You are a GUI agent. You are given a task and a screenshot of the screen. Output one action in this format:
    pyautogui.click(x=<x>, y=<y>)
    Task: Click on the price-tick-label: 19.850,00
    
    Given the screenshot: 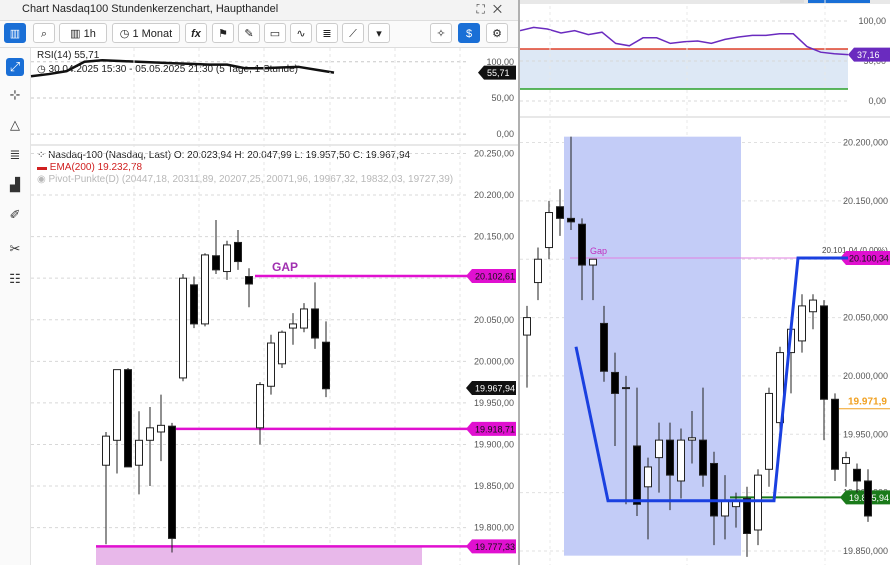 What is the action you would take?
    pyautogui.click(x=494, y=486)
    